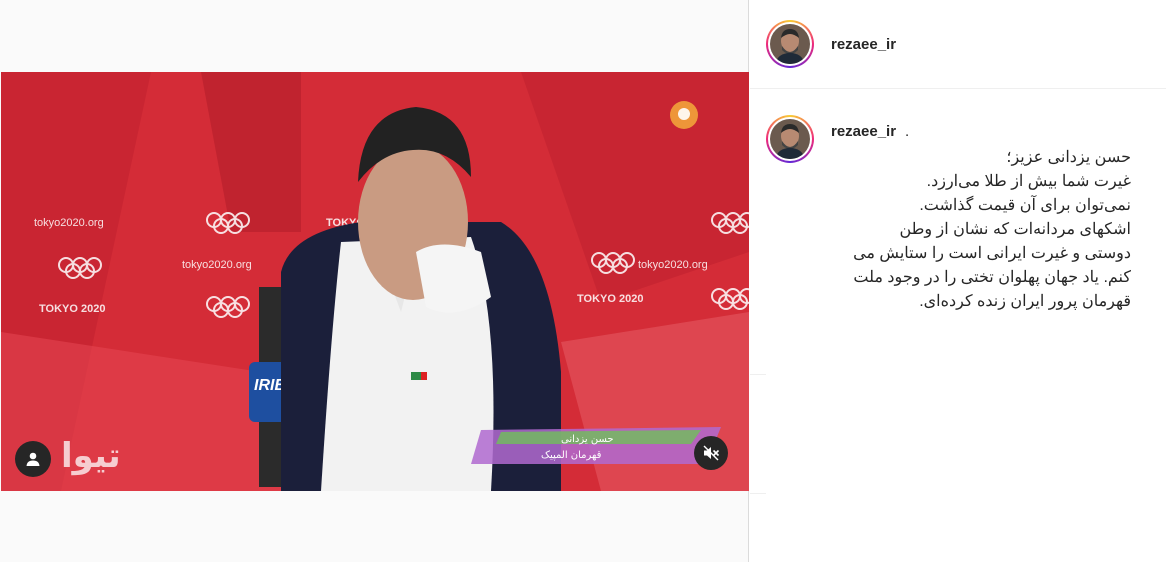  I want to click on svg-text: تیوا, so click(91, 456).